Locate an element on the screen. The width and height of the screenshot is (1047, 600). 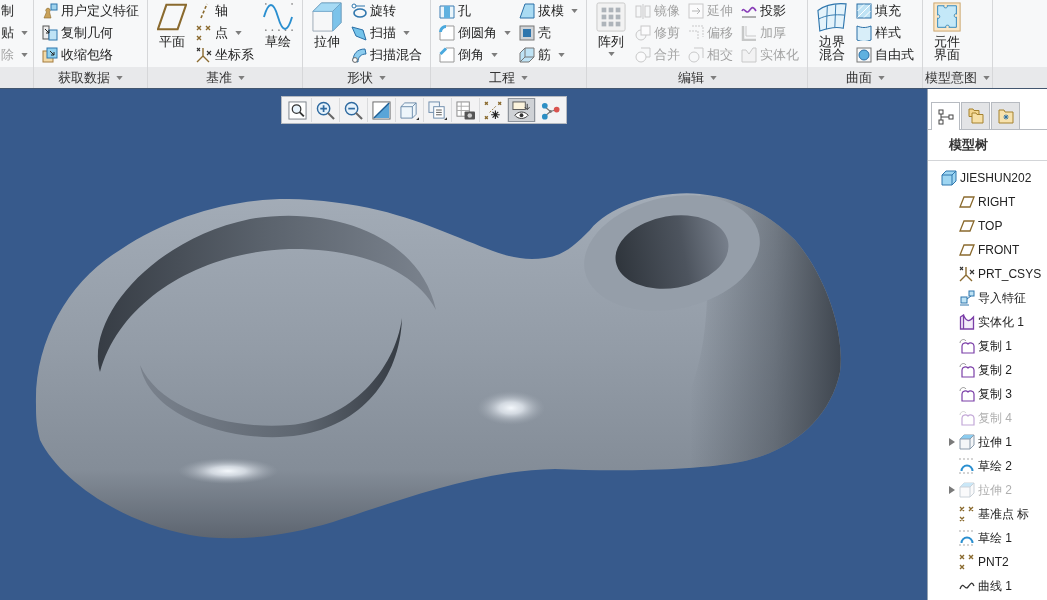
curved-sheet-icon is located at coordinates (864, 33).